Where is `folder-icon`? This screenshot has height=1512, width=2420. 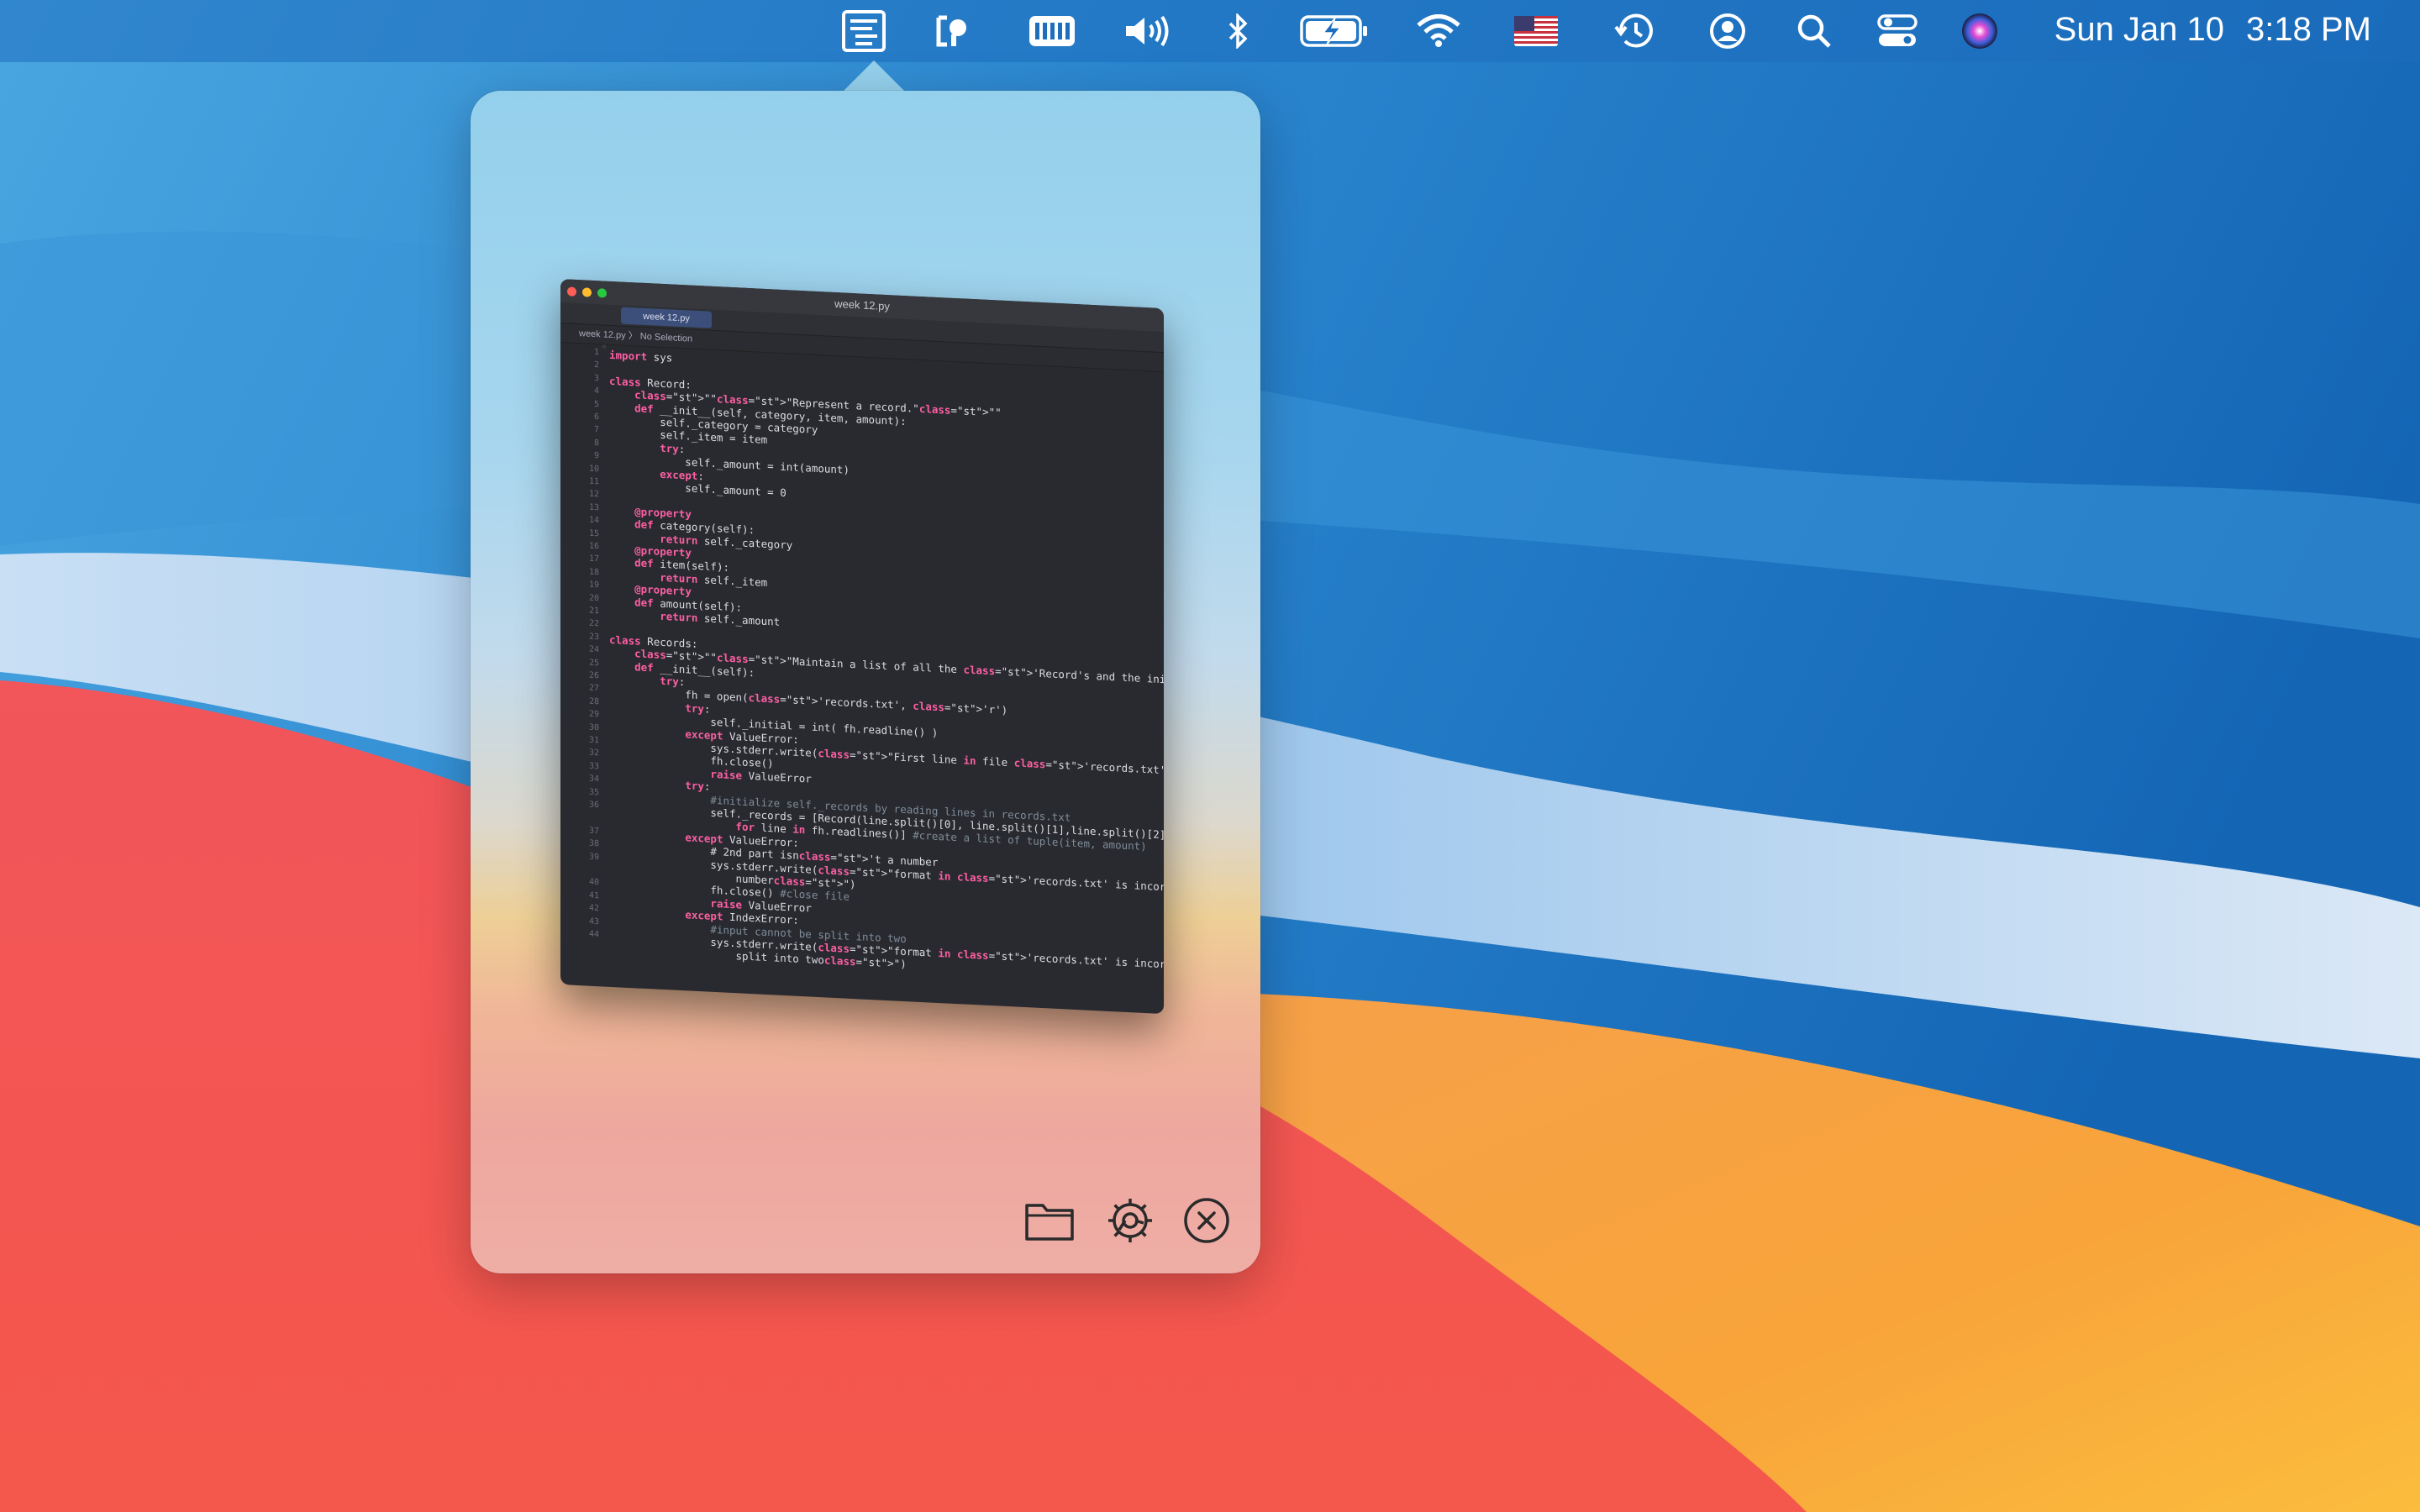
folder-icon is located at coordinates (1049, 1222).